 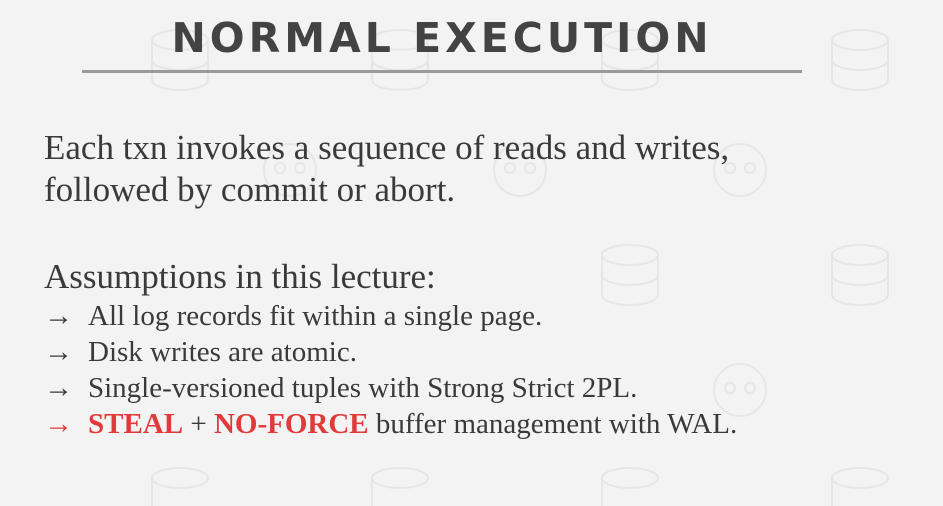 I want to click on steal-keyword: STEAL, so click(x=136, y=424).